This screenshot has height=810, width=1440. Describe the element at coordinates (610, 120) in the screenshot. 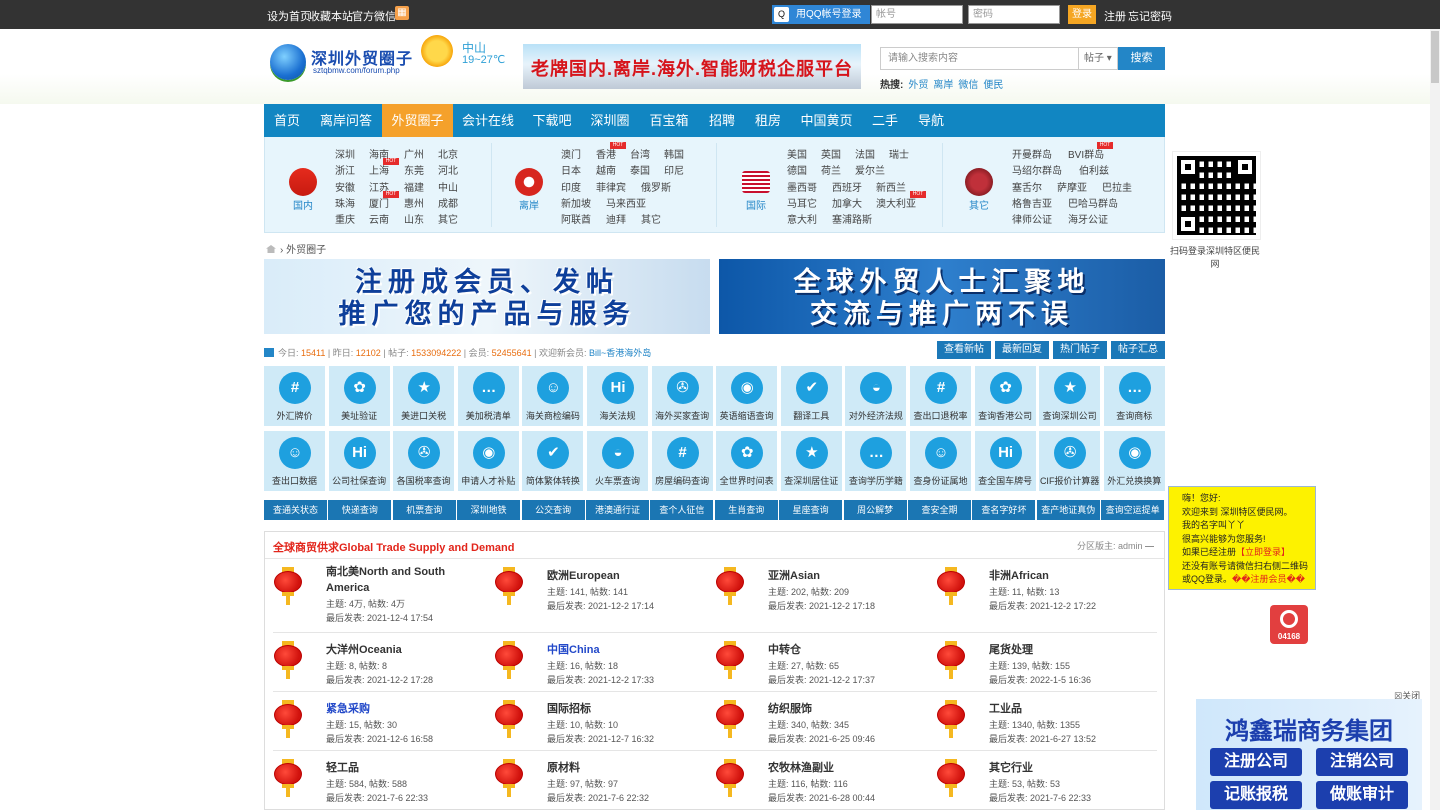

I see `nav-item: 深圳圈` at that location.